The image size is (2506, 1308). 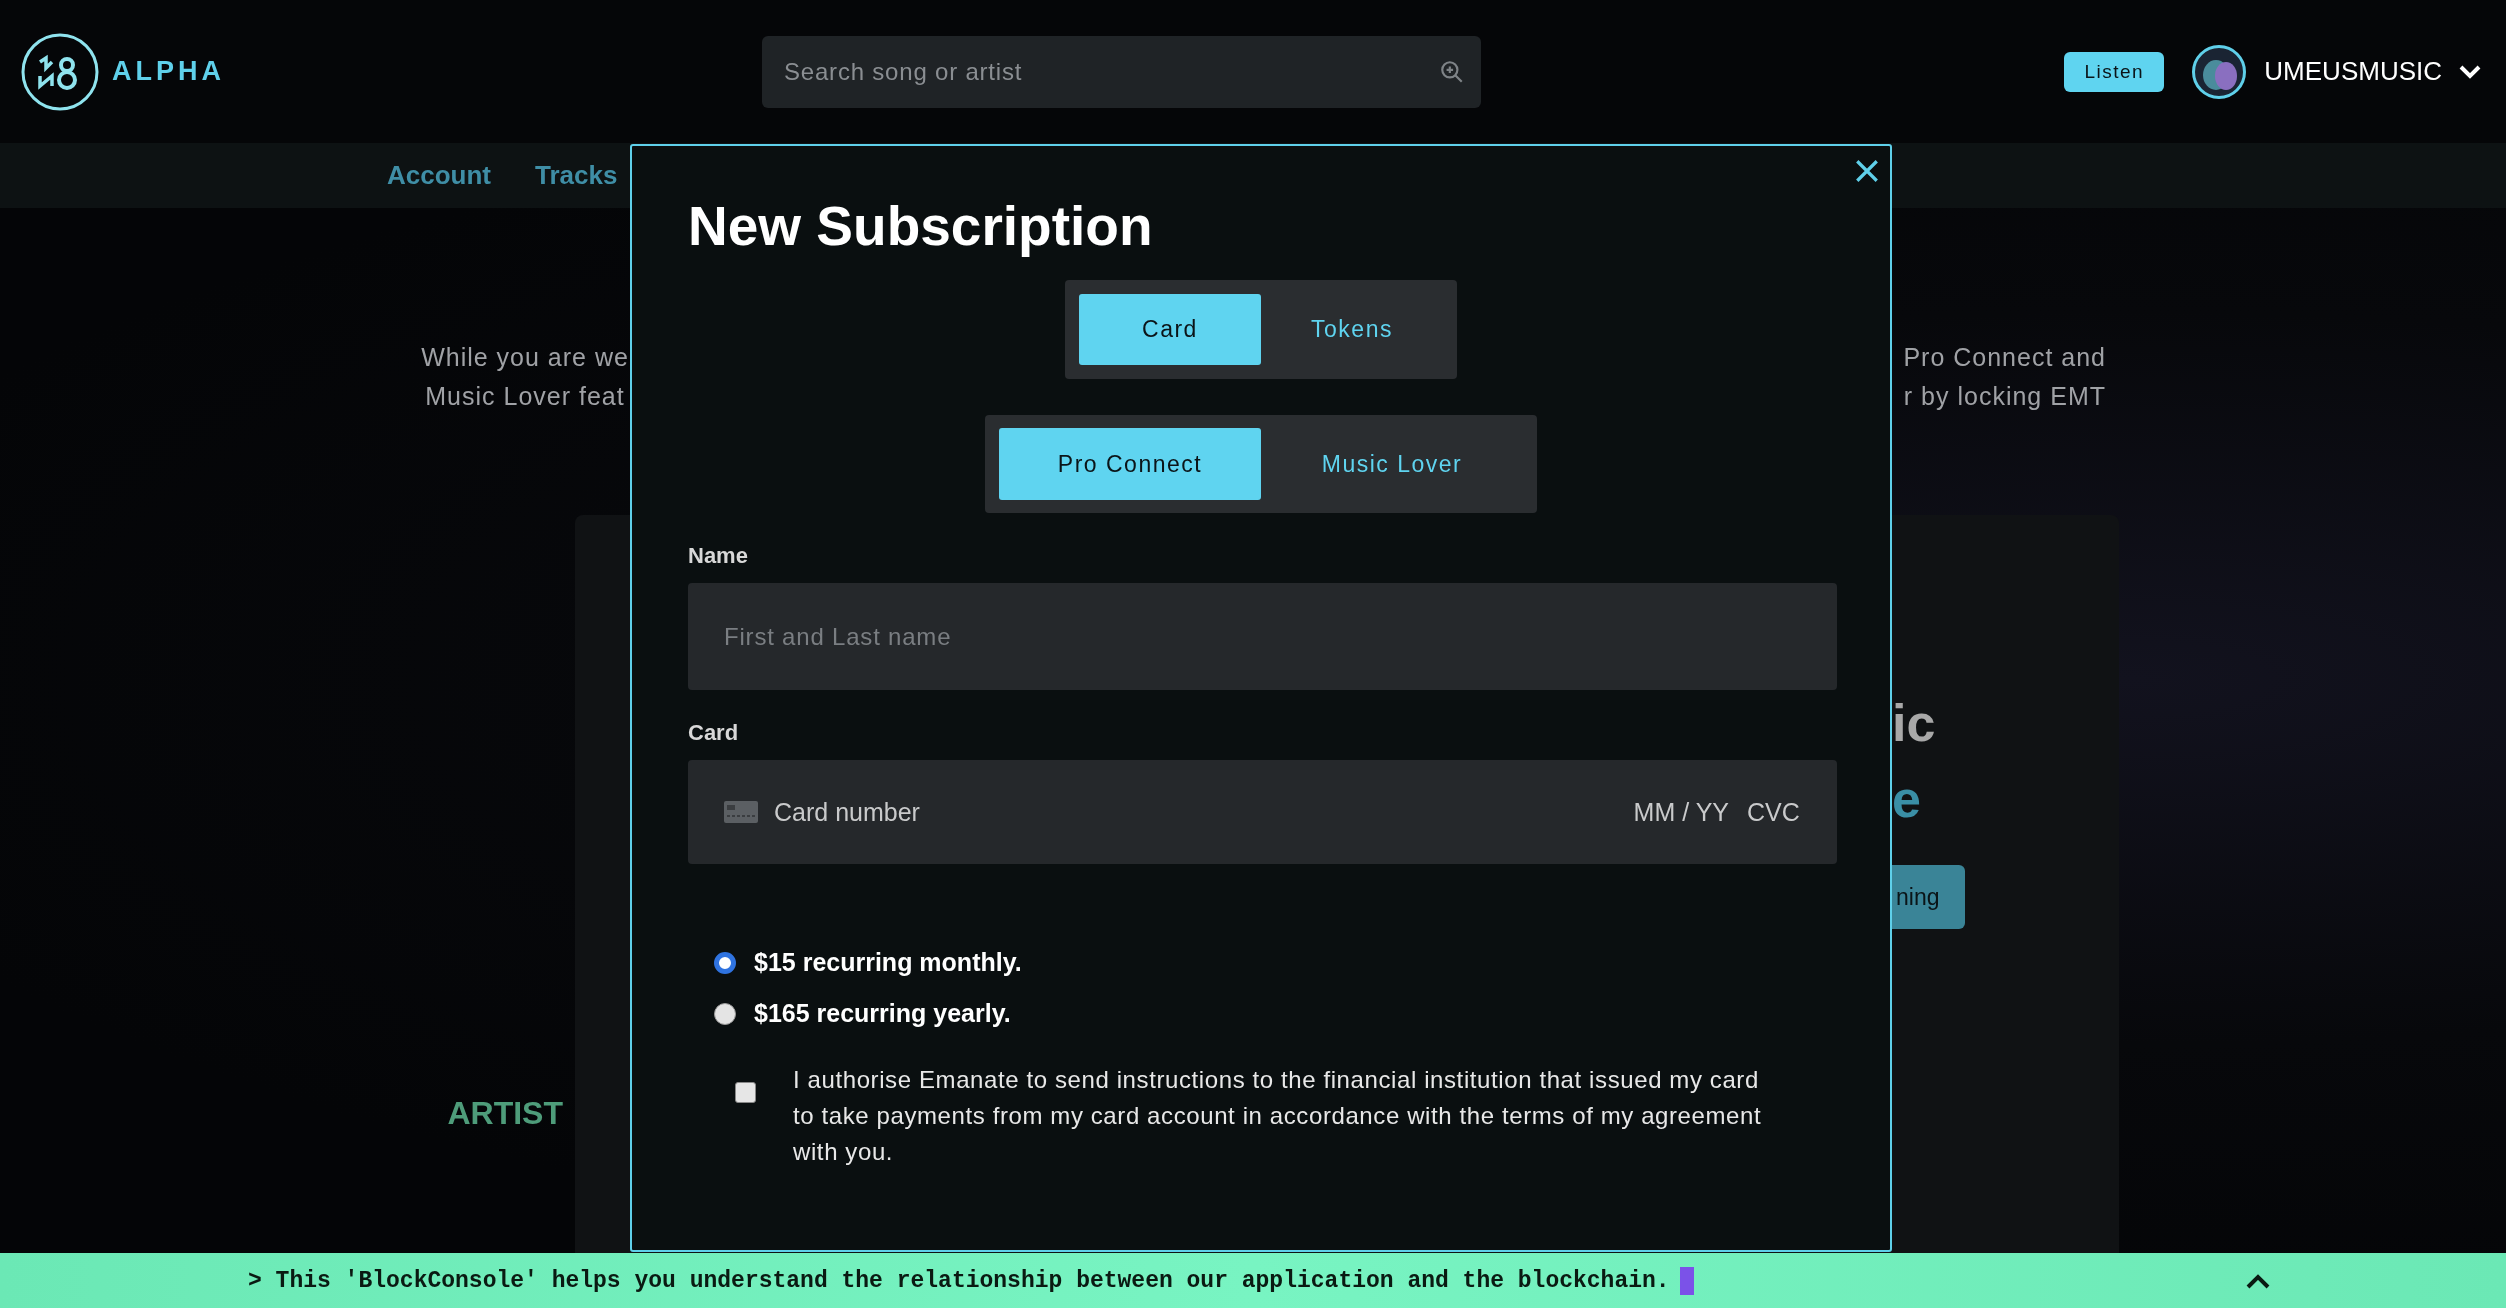 What do you see at coordinates (959, 1280) in the screenshot?
I see `console-message: > This 'BlockConsole' helps you understand the relationship between our application and the blockchain.` at bounding box center [959, 1280].